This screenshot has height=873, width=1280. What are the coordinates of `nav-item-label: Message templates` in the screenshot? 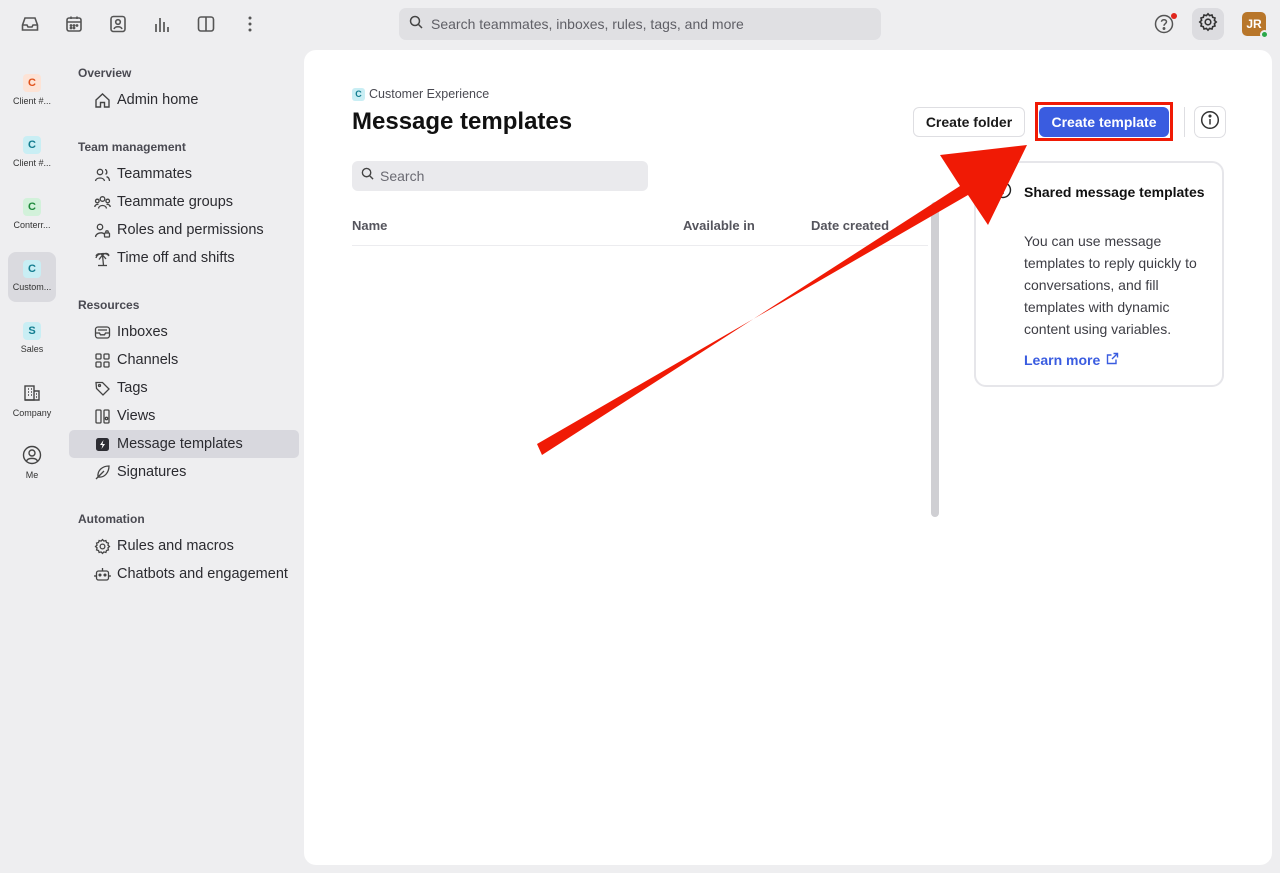 It's located at (180, 444).